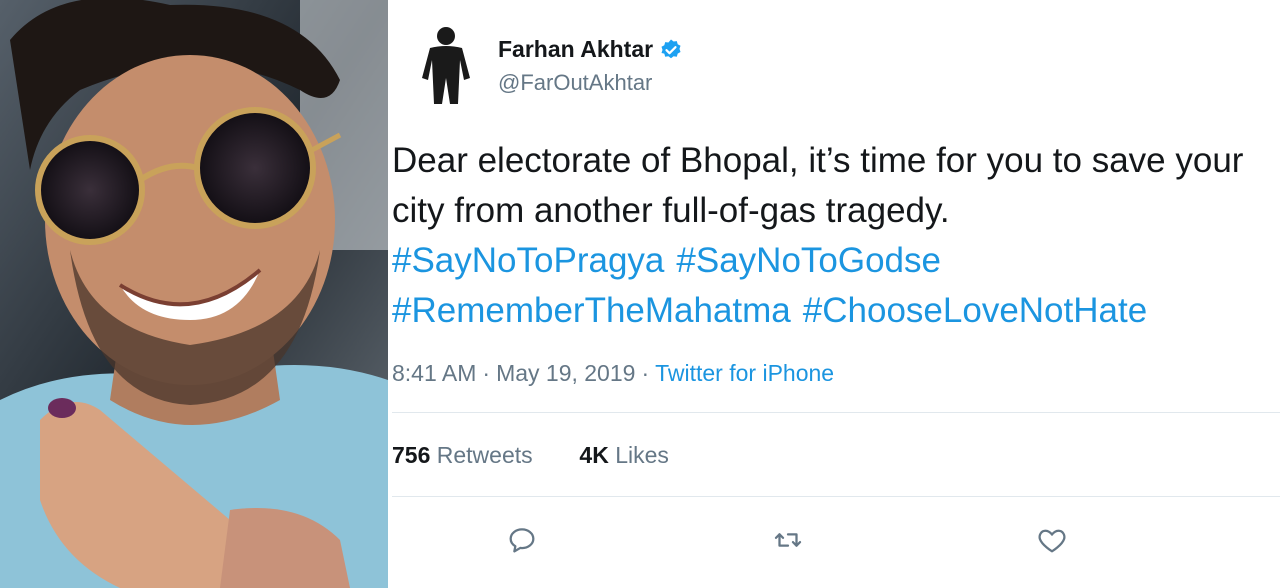  I want to click on tweet-stats: 756 Retweets 4K Likes, so click(530, 455).